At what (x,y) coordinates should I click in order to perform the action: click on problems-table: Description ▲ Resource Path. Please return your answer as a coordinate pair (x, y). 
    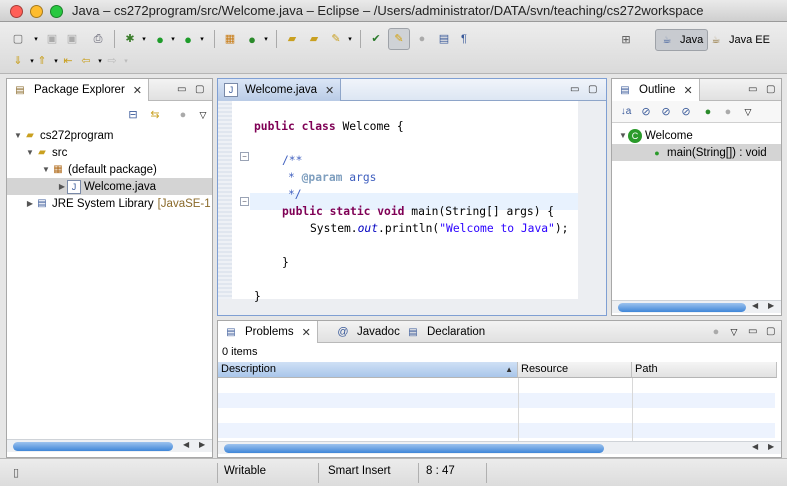
    Looking at the image, I should click on (497, 402).